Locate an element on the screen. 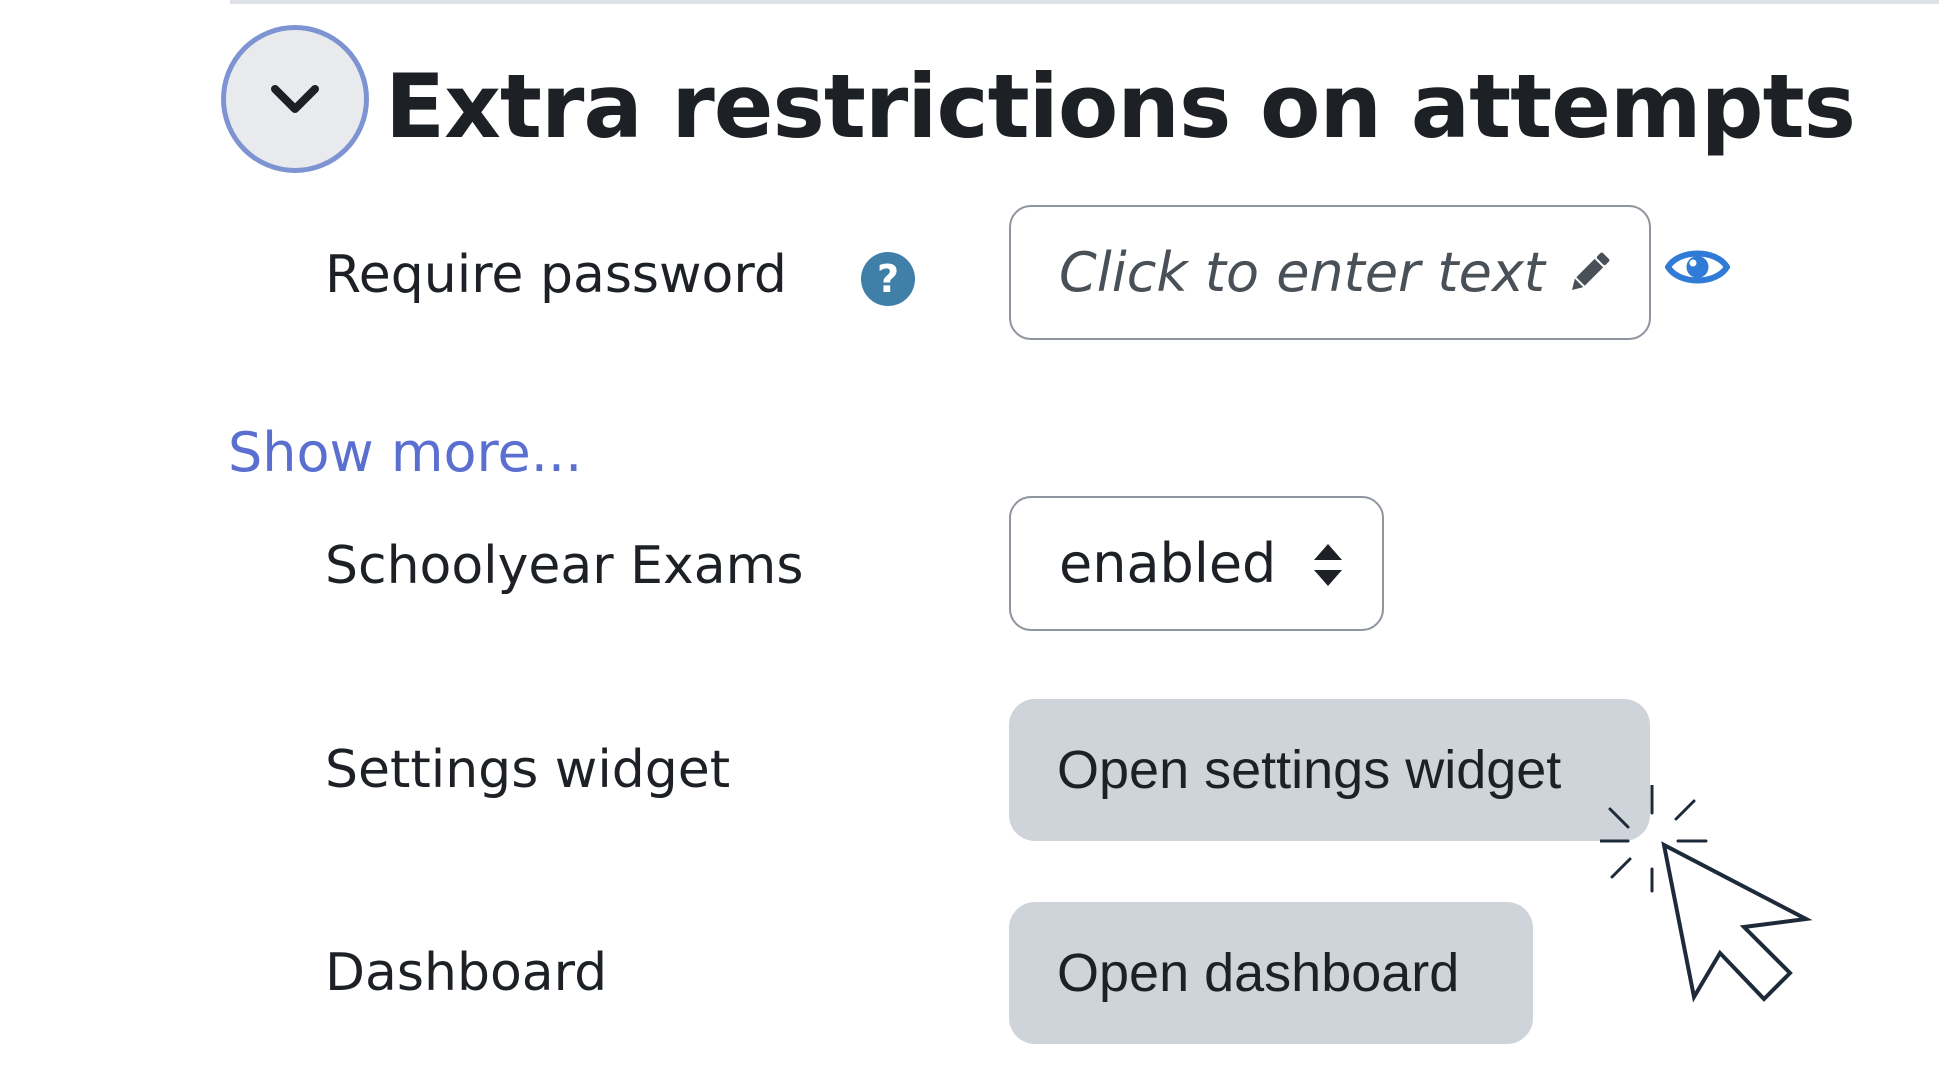 This screenshot has width=1939, height=1073. mouse-pointer-icon is located at coordinates (1706, 894).